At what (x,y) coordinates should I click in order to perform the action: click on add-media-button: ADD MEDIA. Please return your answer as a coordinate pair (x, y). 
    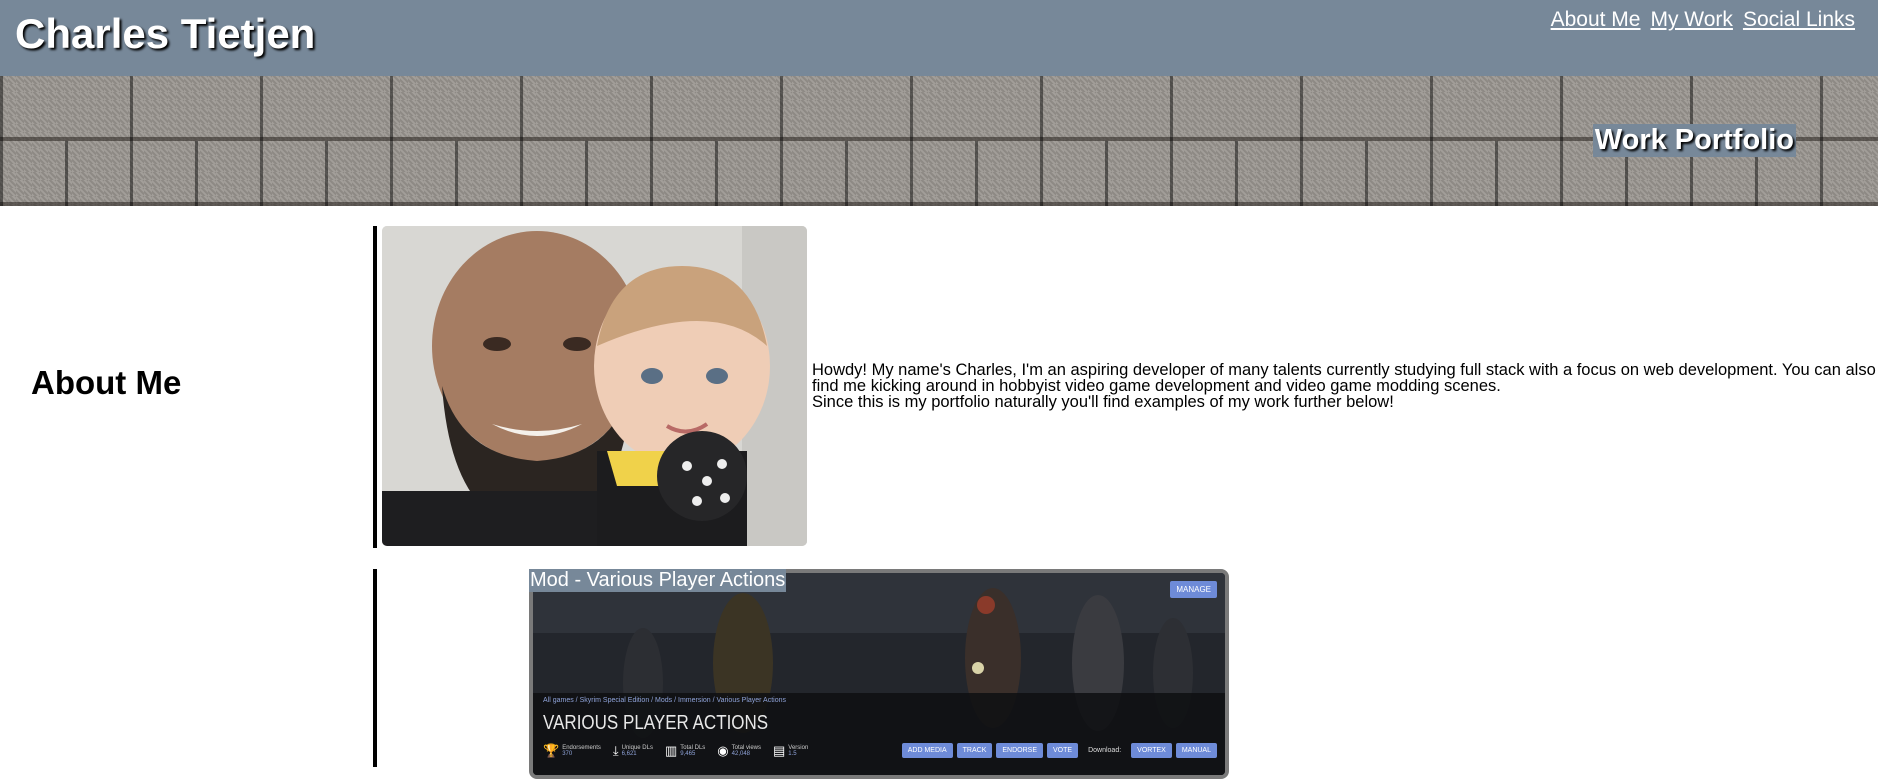
    Looking at the image, I should click on (927, 750).